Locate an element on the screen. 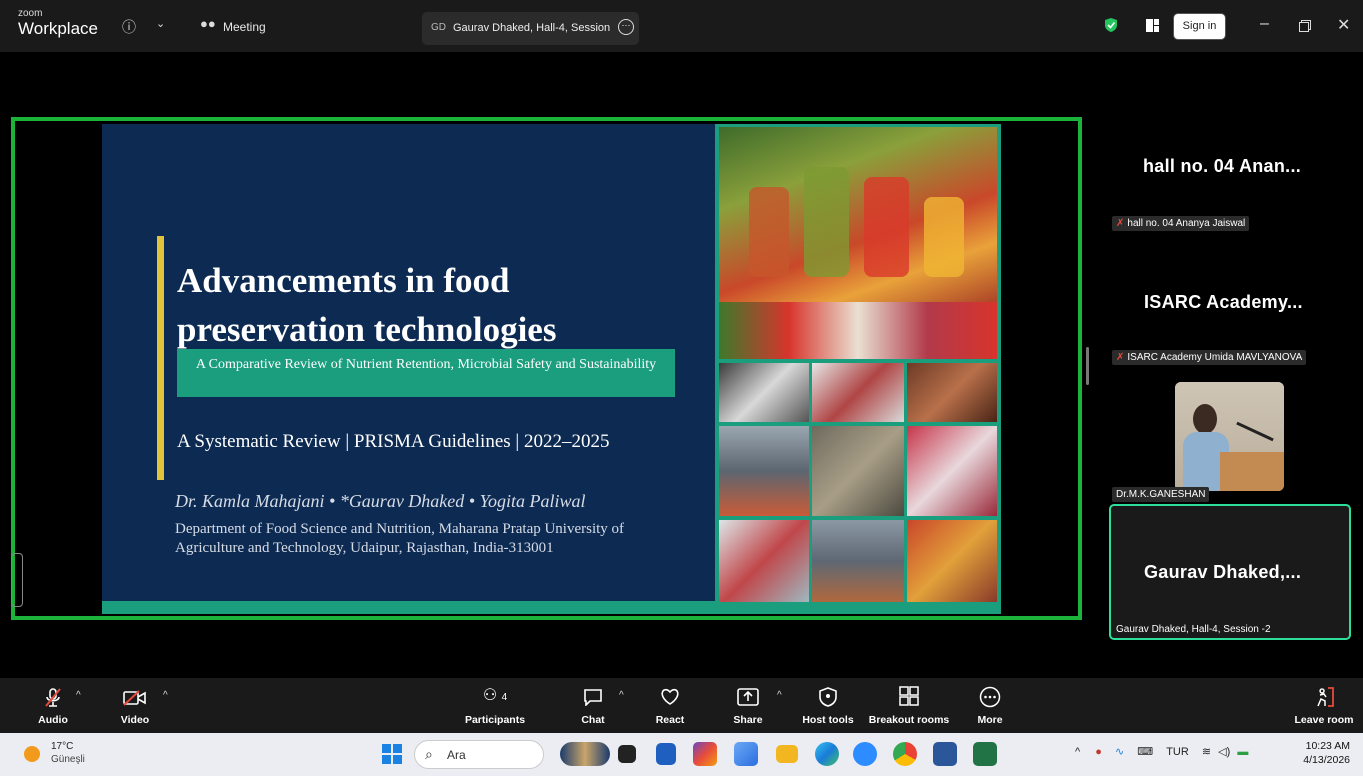  more-options-icon: ··· is located at coordinates (626, 27).